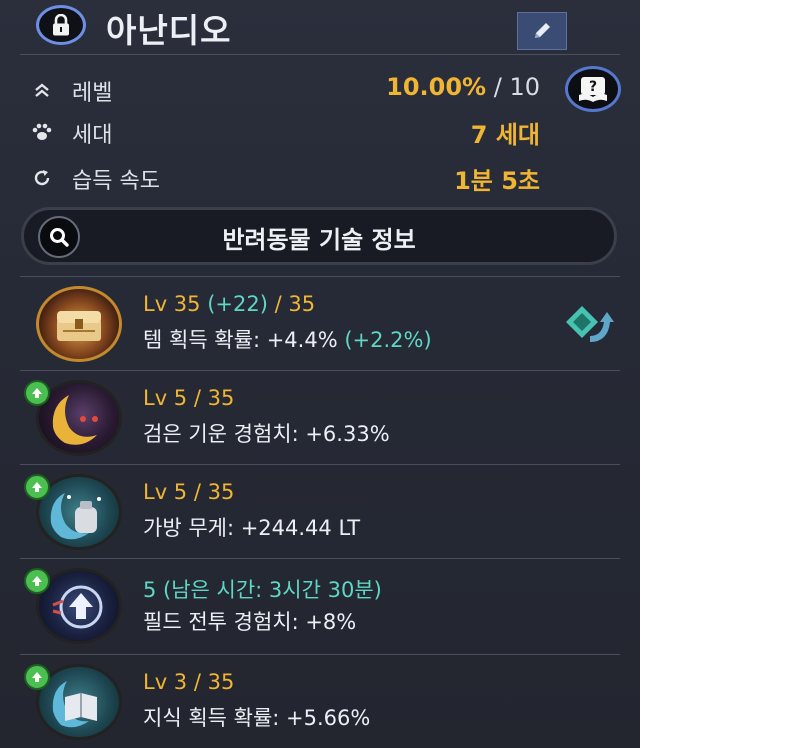  I want to click on skill-row: Lv 5 / 35 가방 무게: +244.44 LT, so click(320, 511).